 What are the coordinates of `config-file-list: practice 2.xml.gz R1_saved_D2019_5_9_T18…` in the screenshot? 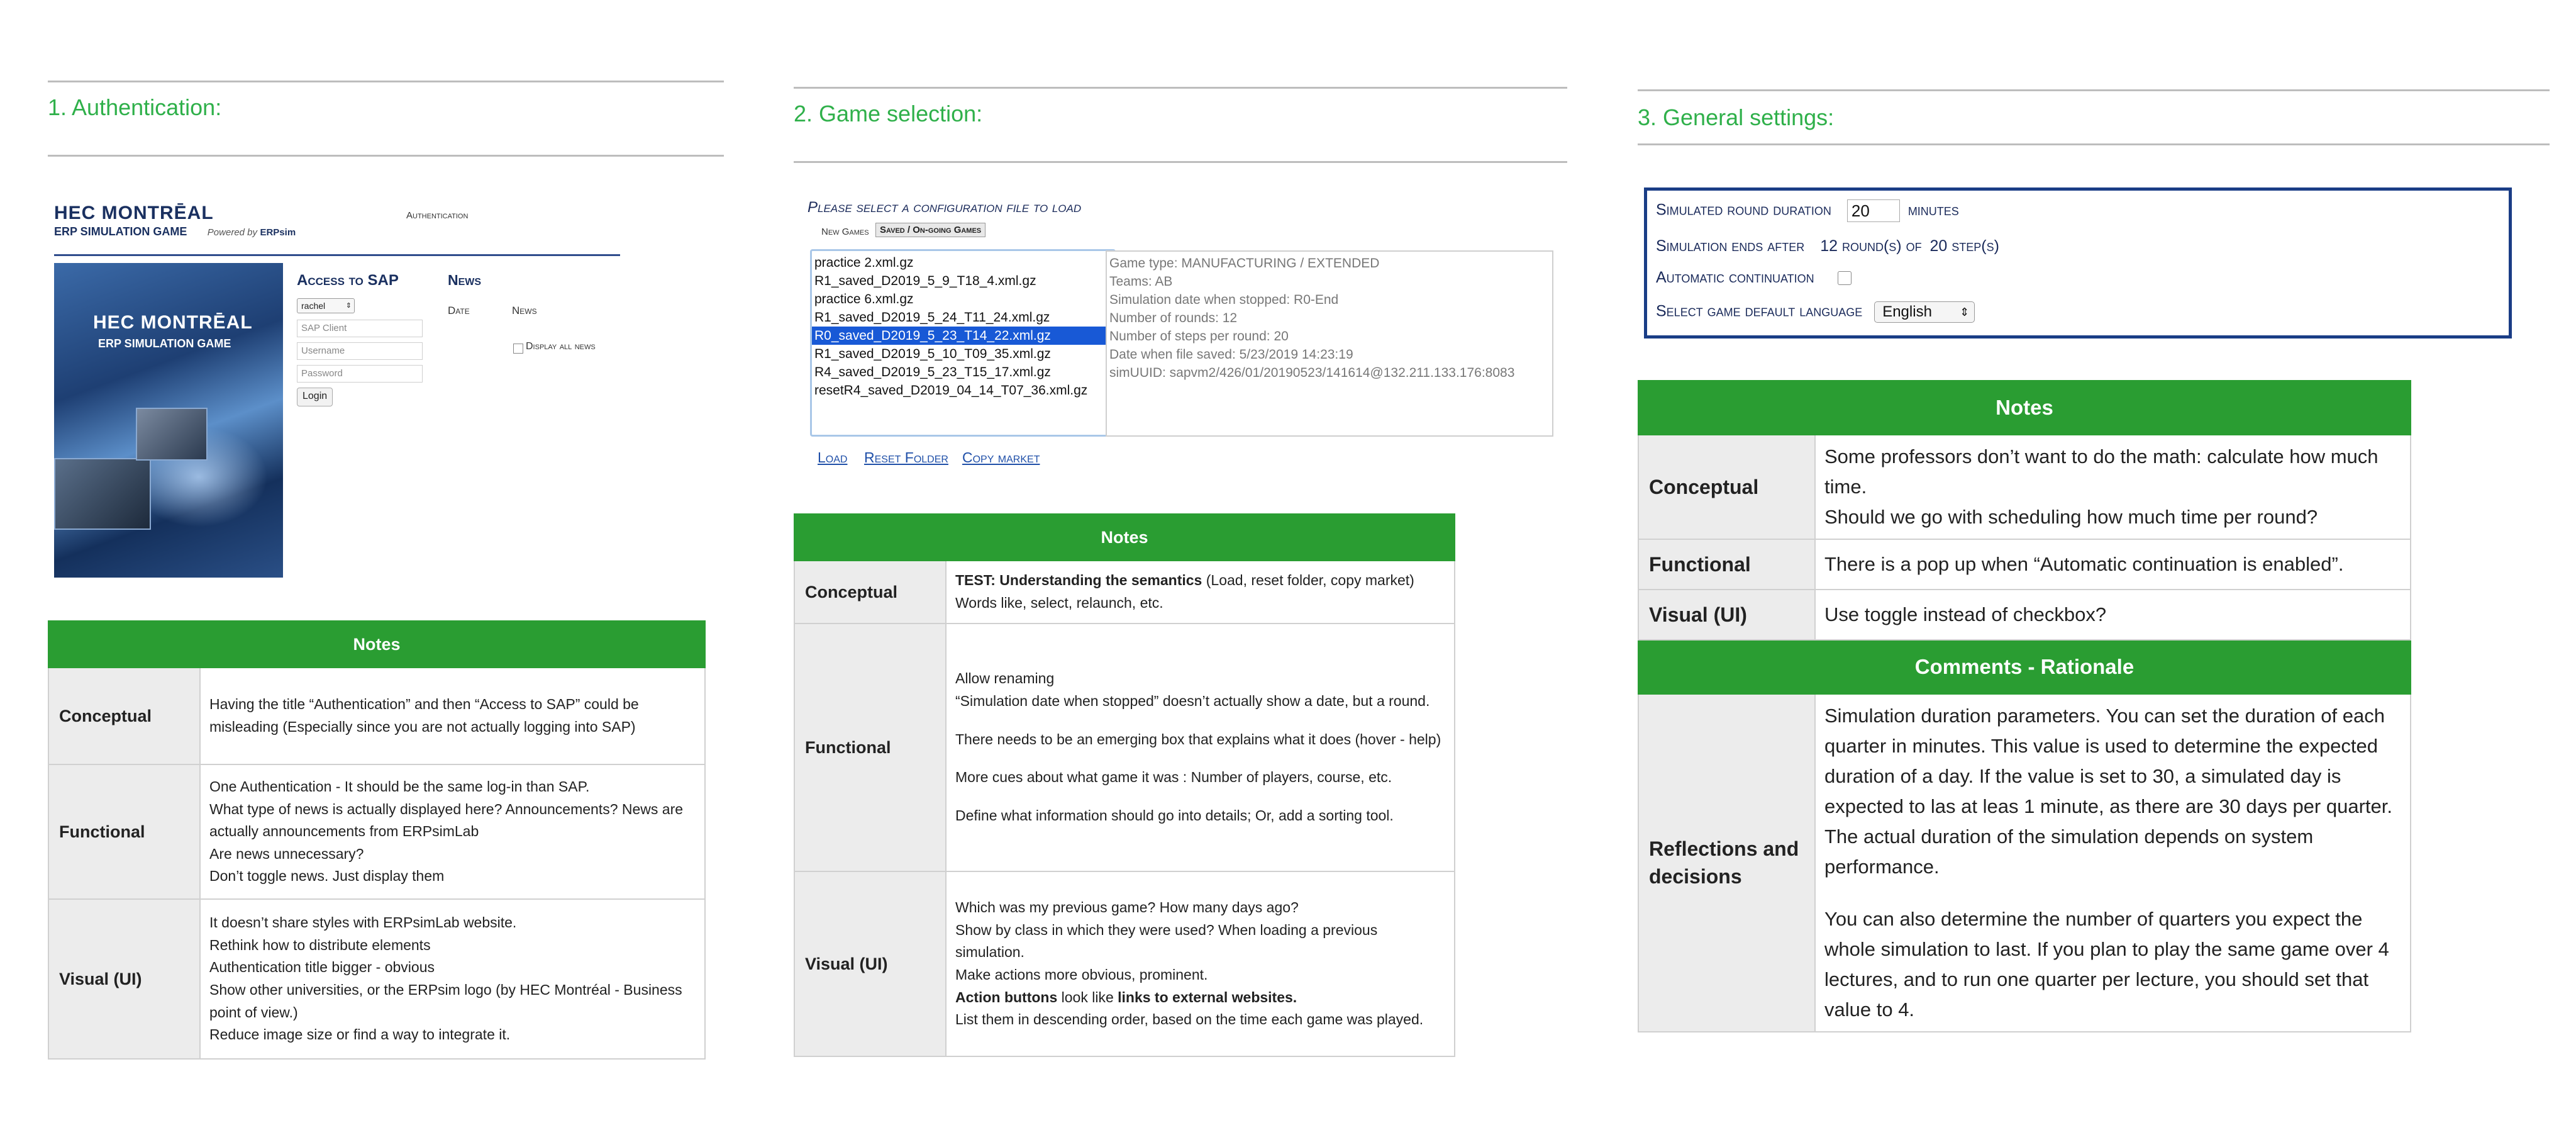 It's located at (963, 343).